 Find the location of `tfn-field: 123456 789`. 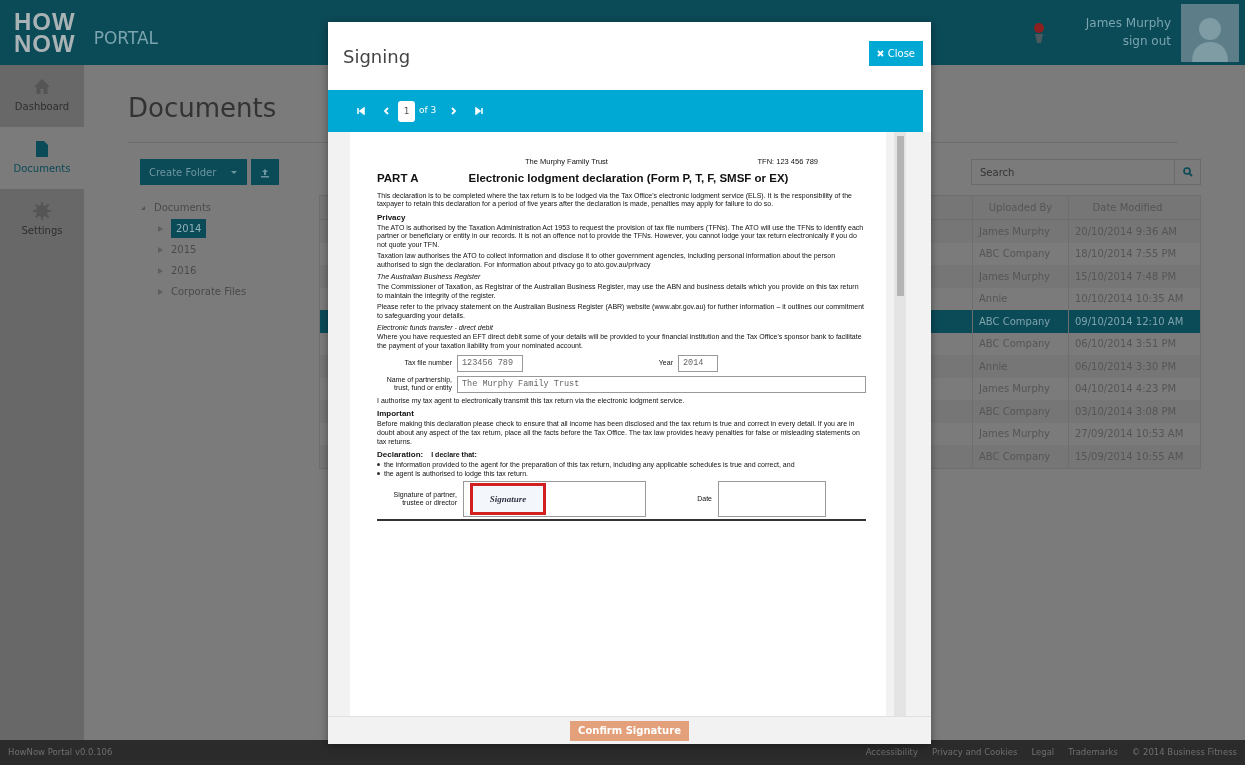

tfn-field: 123456 789 is located at coordinates (490, 363).